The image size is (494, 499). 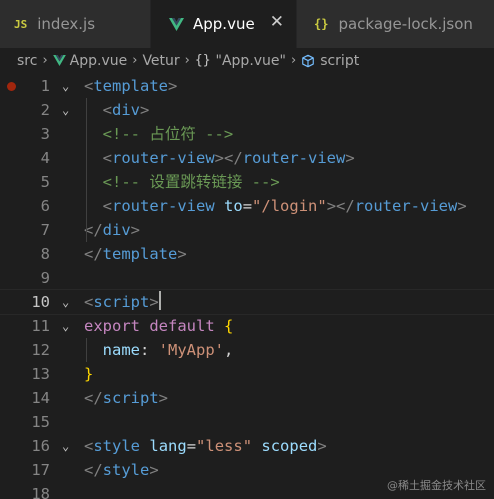 I want to click on line-number: 17, so click(x=40, y=470).